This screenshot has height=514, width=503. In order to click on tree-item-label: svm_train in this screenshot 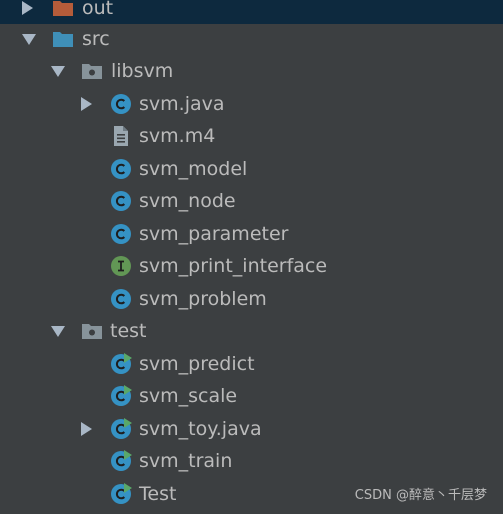, I will do `click(186, 461)`.